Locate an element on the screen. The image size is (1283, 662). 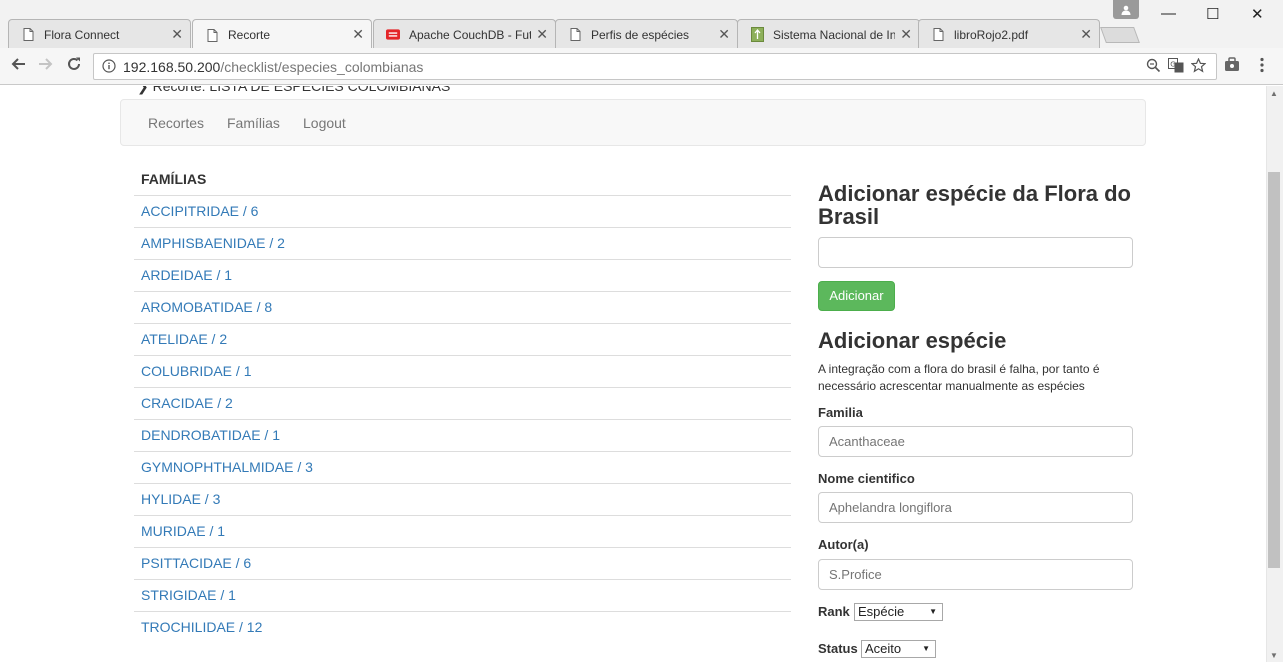
tab-librorojo: libroRojo2.pdf ✕ is located at coordinates (1009, 34).